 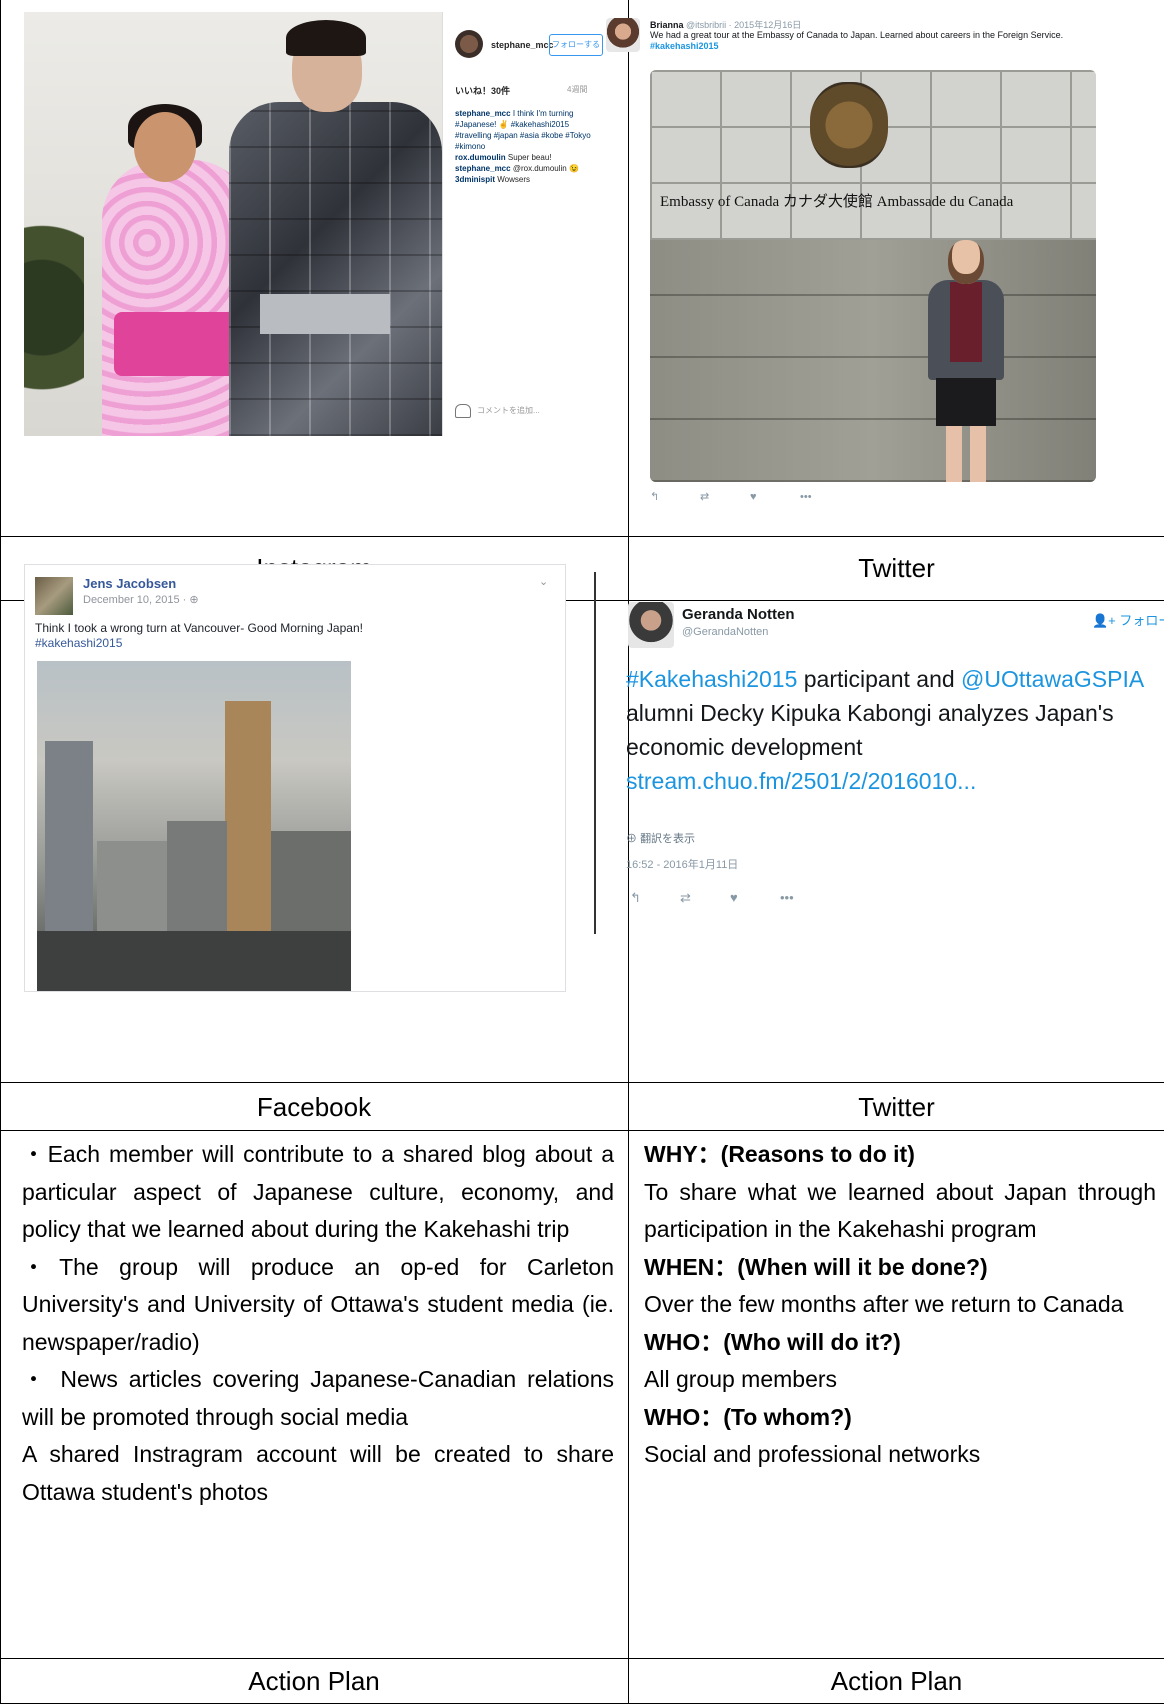 I want to click on mention-link: @UOttawaGSPIA, so click(x=1052, y=679).